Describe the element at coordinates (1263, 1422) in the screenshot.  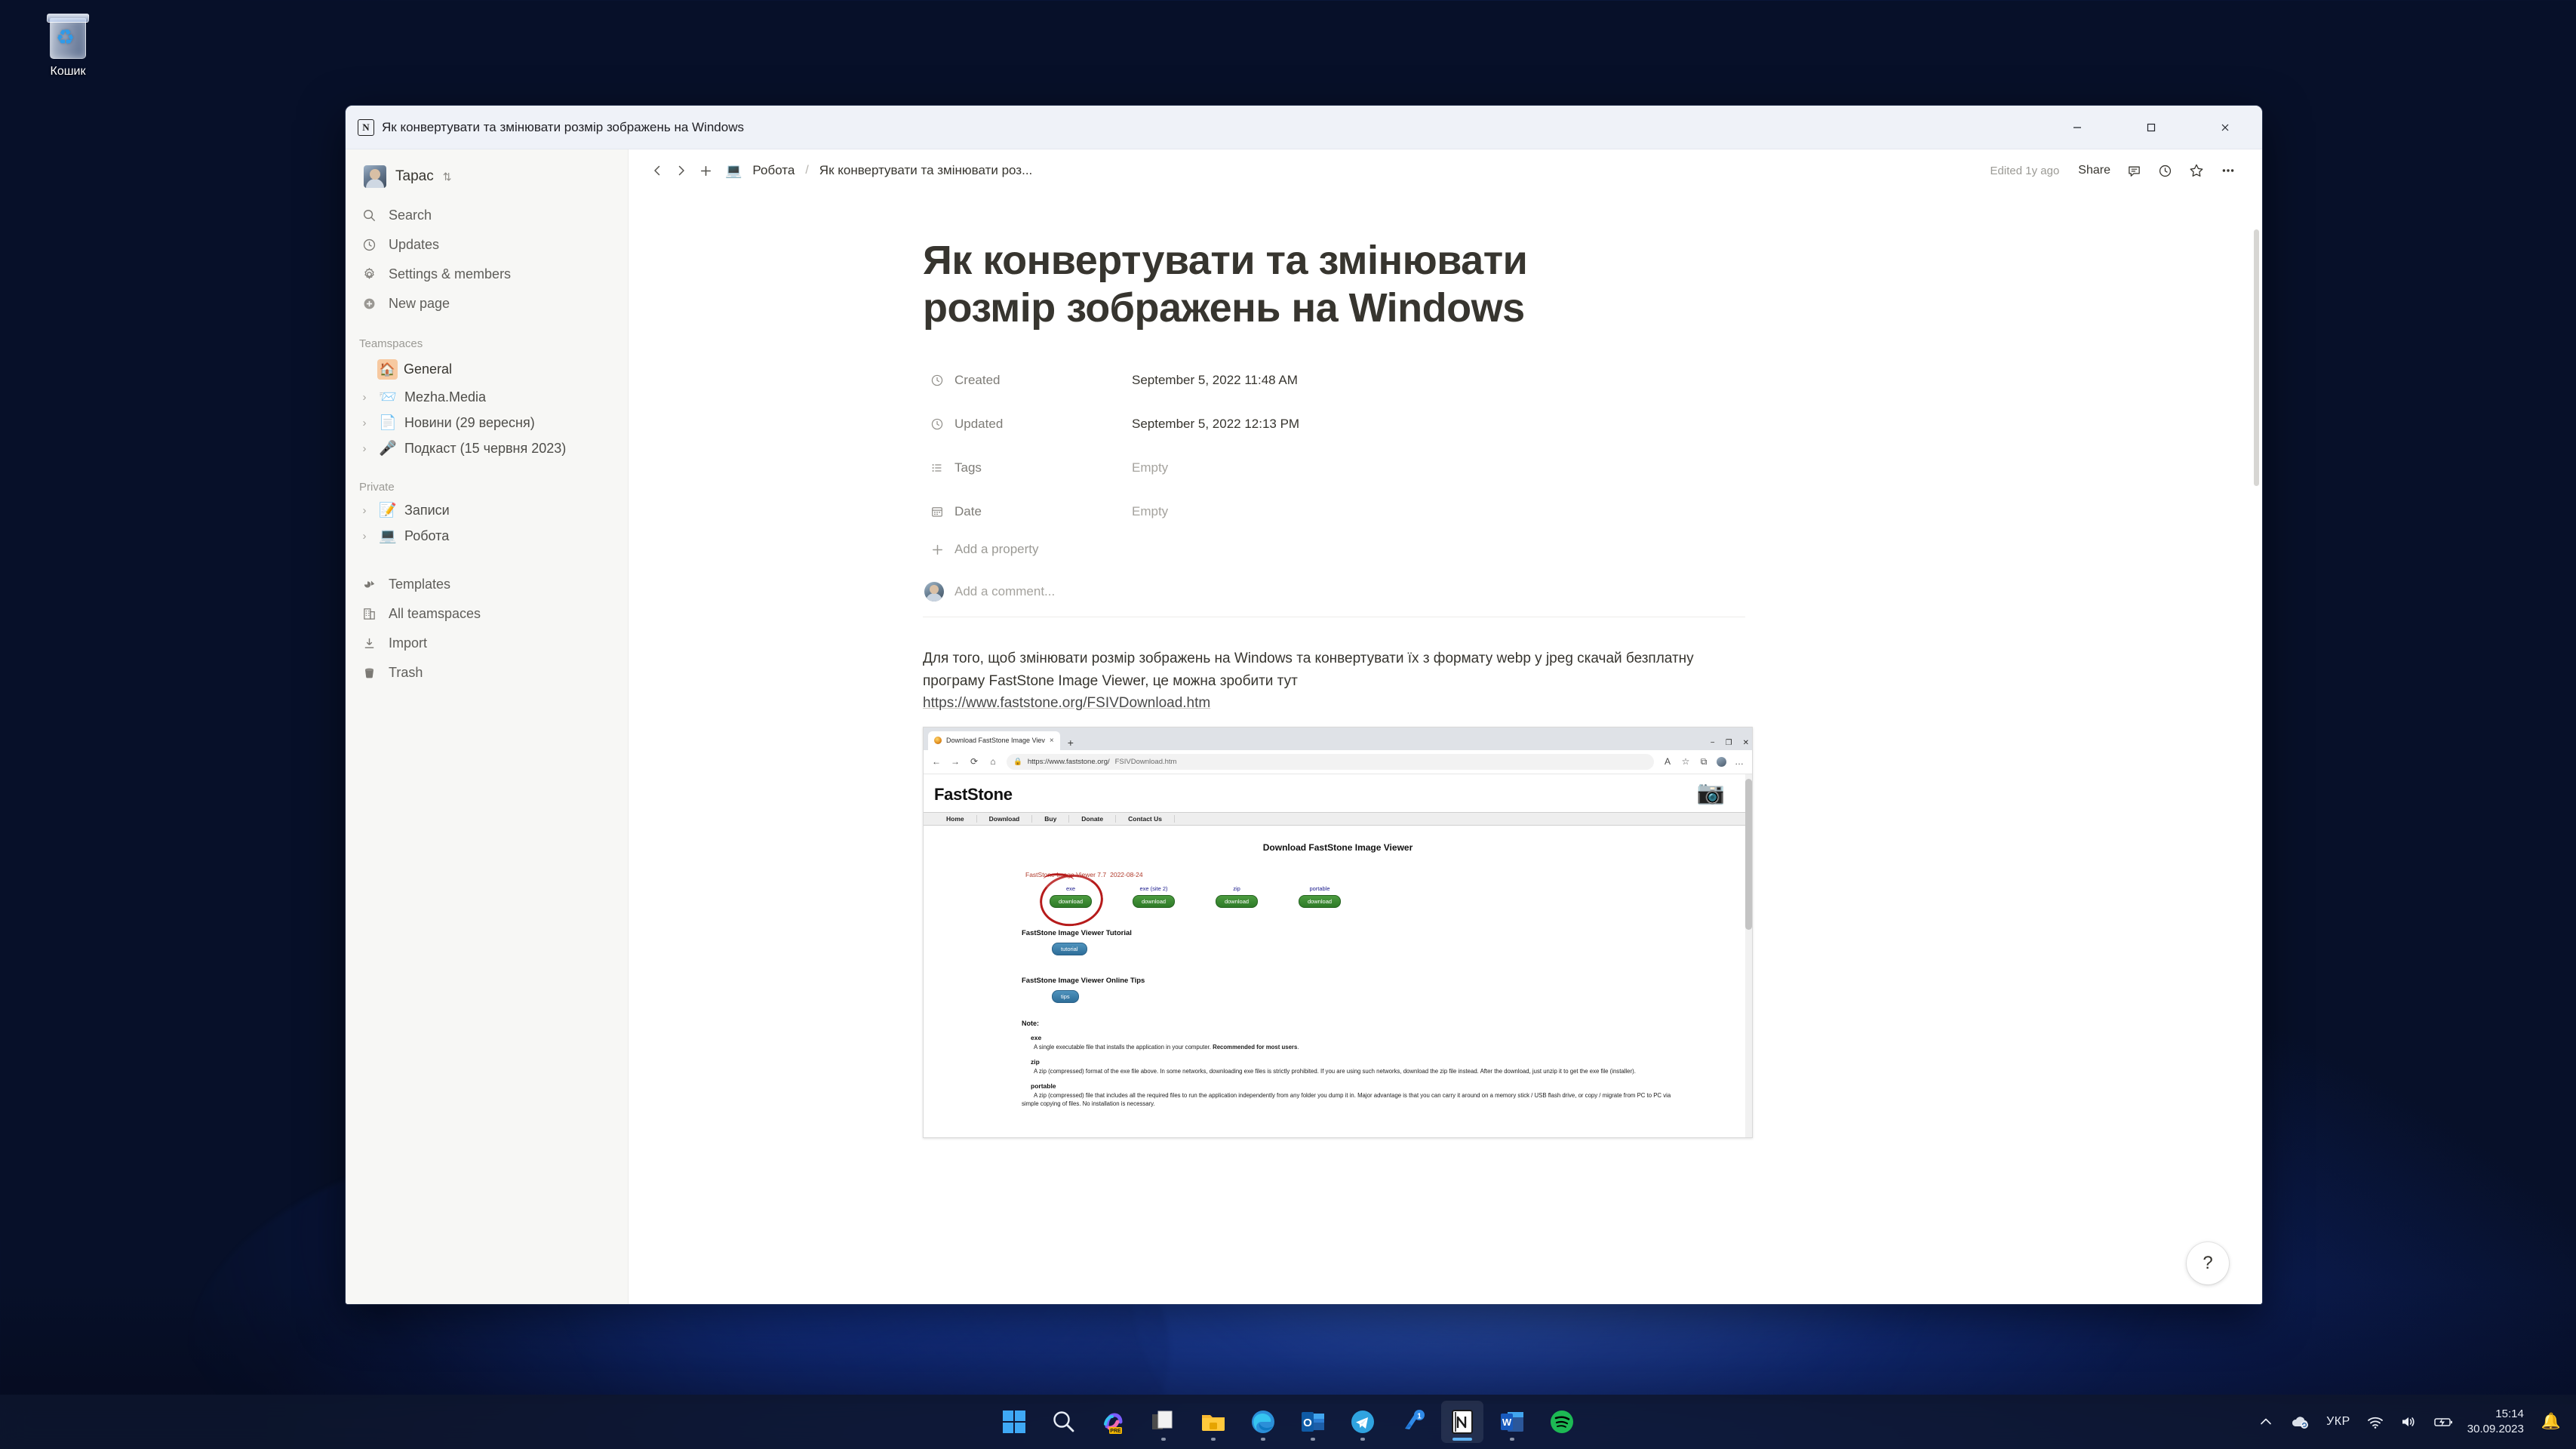
I see `microsoft-edge-button` at that location.